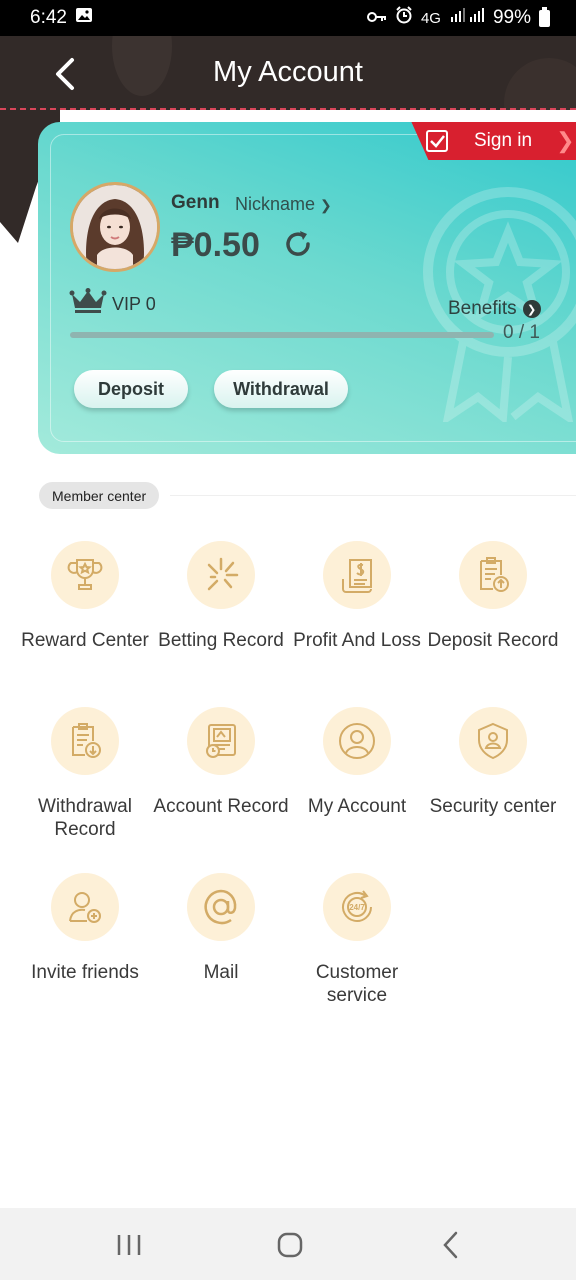 The width and height of the screenshot is (576, 1280). I want to click on deposit-label: Deposit, so click(130, 388).